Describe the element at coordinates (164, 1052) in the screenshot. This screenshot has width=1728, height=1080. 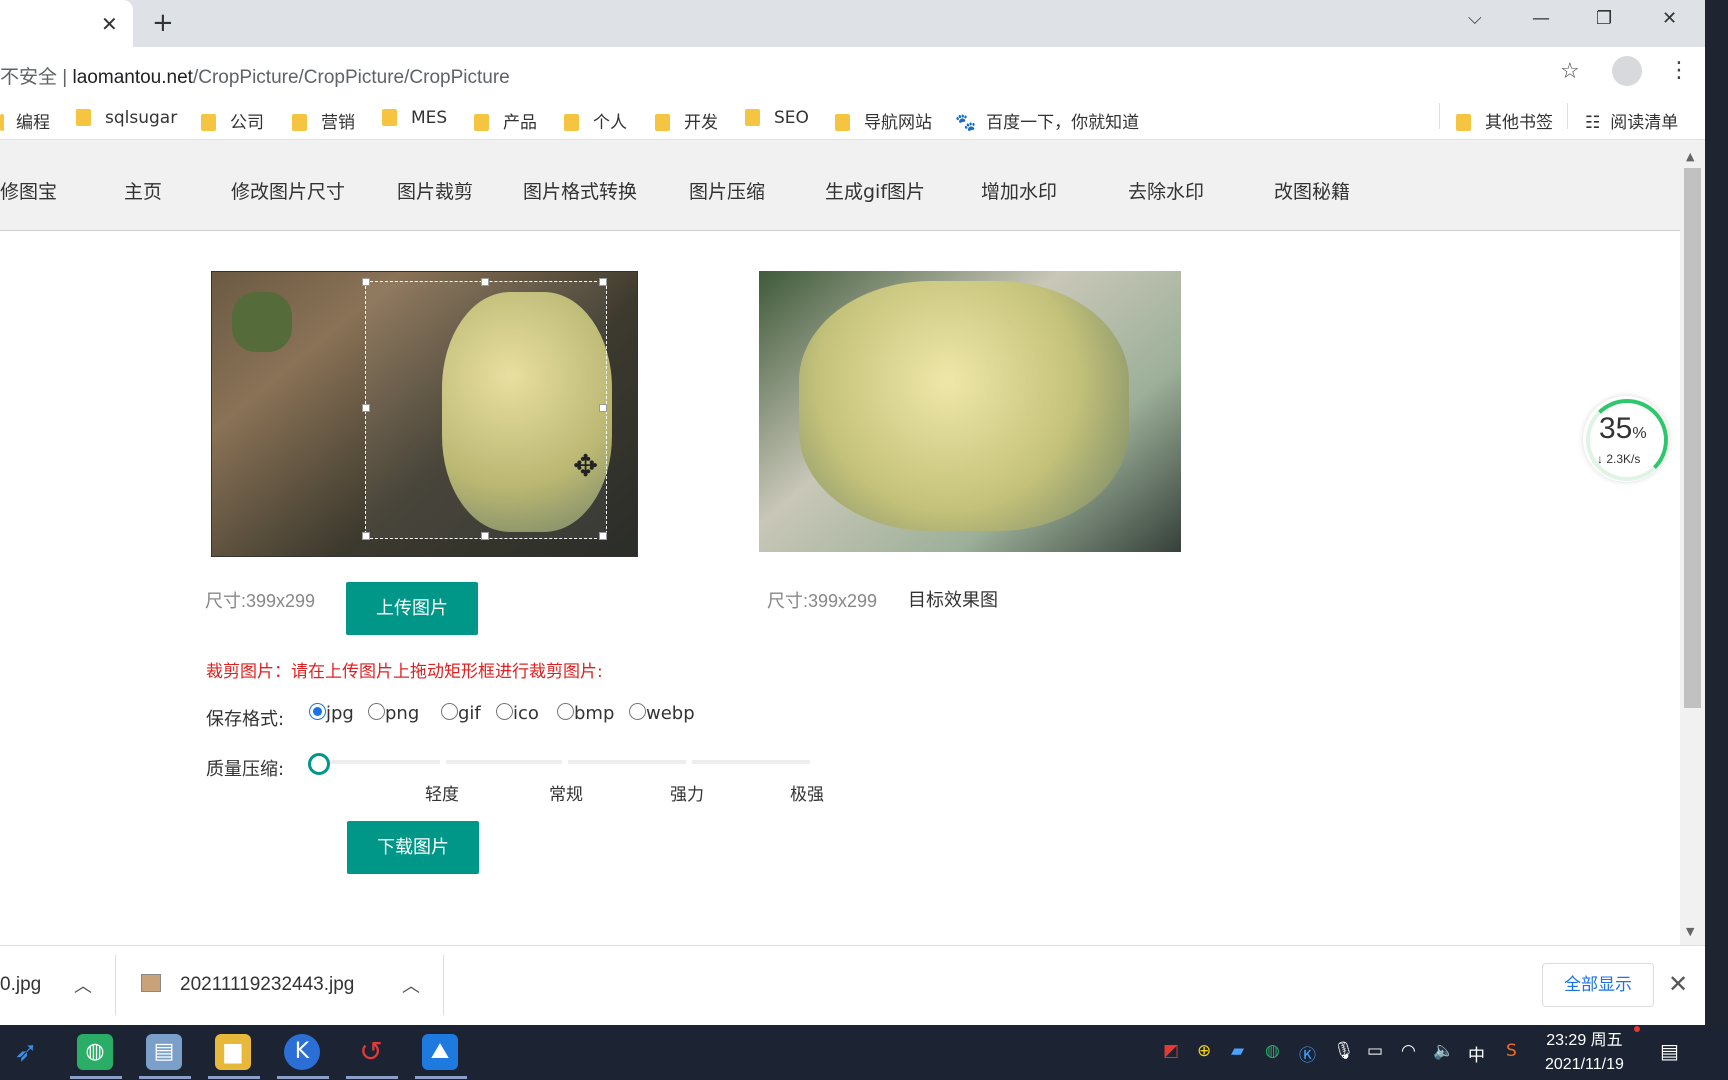
I see `notepad-app-icon: ▤` at that location.